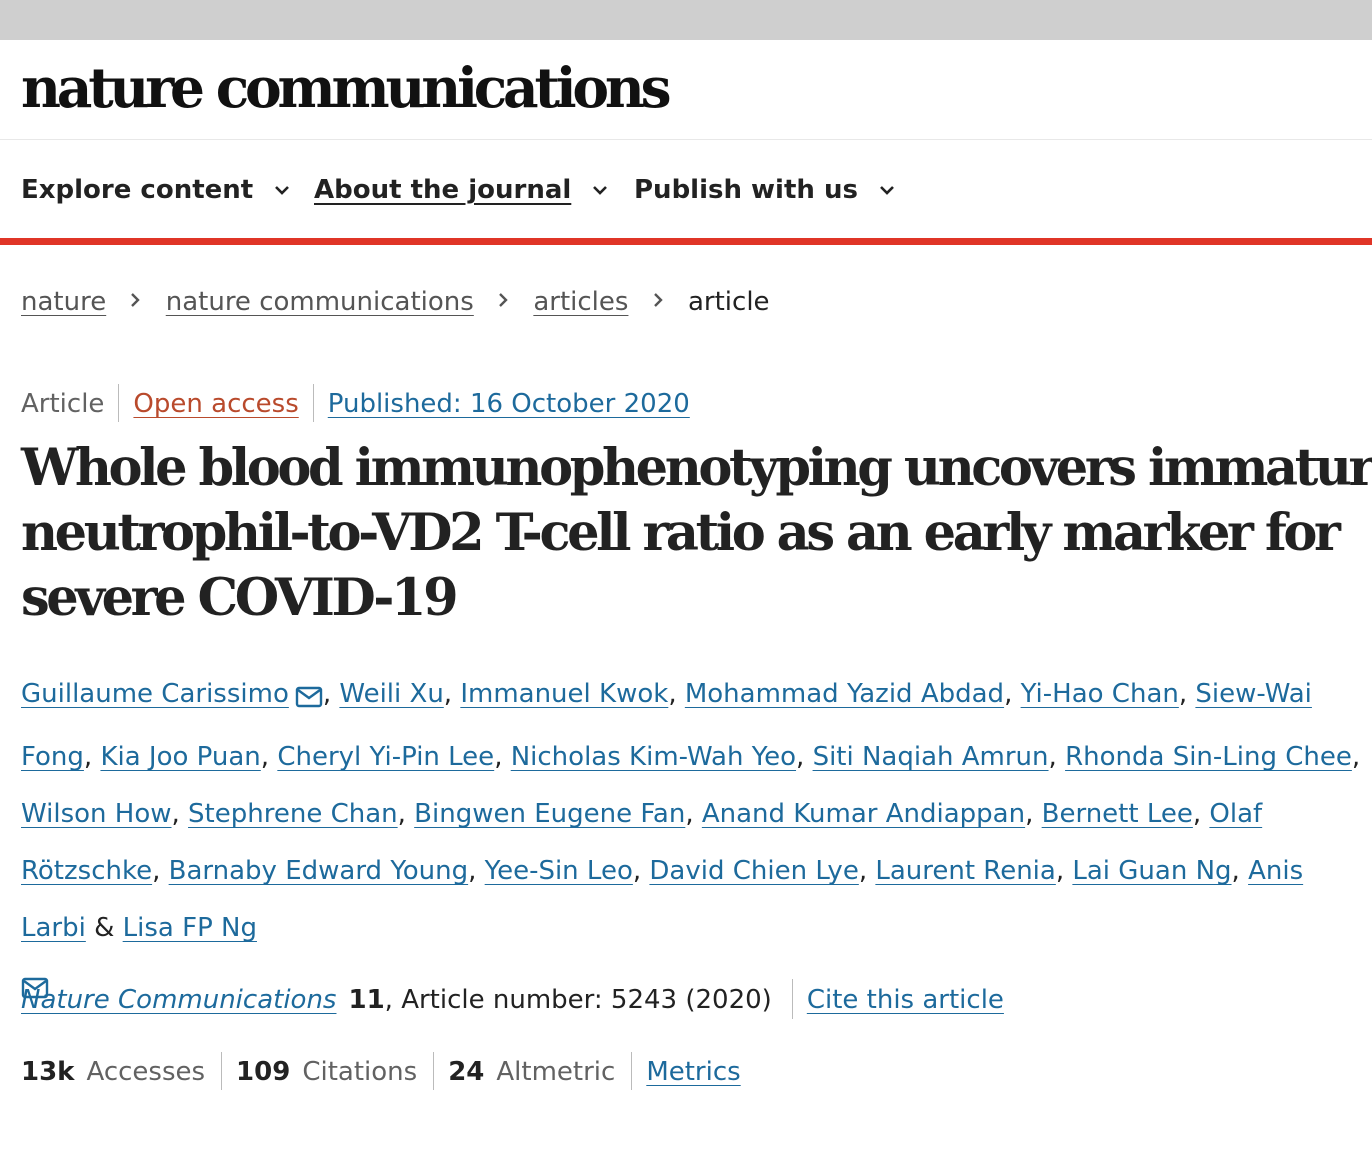 The height and width of the screenshot is (1164, 1372). I want to click on author-link: Yee-Sin Leo, so click(559, 871).